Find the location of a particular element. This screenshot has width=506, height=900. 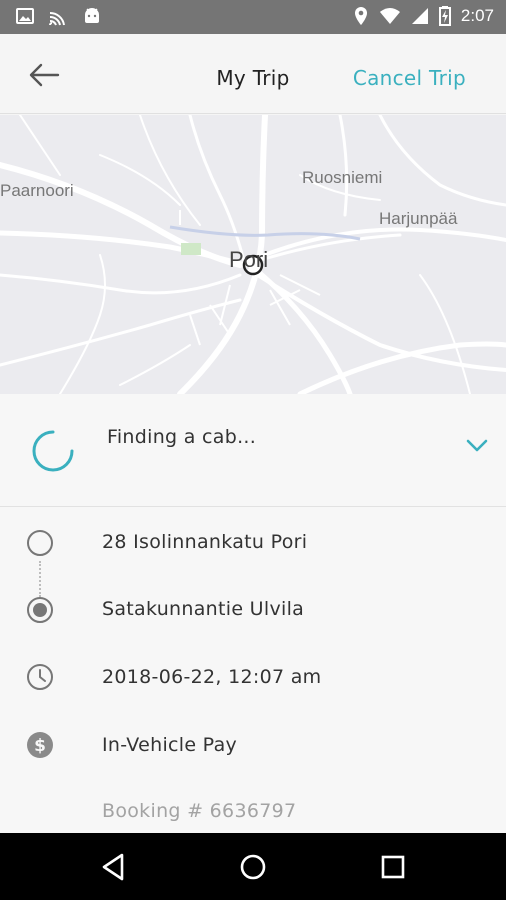

navigation-bar is located at coordinates (253, 866).